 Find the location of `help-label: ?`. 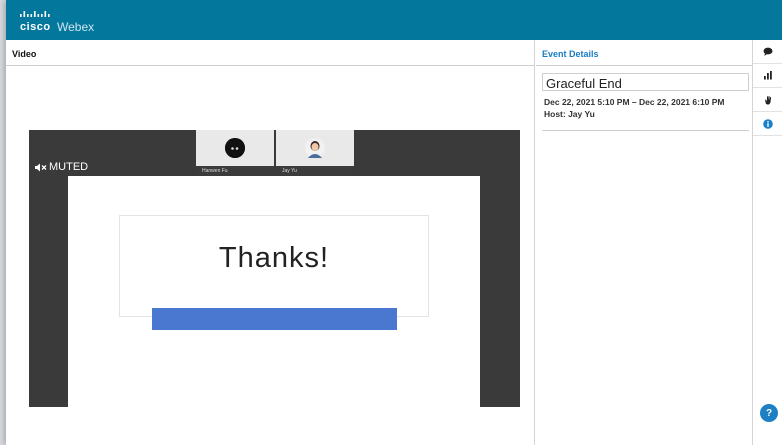

help-label: ? is located at coordinates (769, 413).